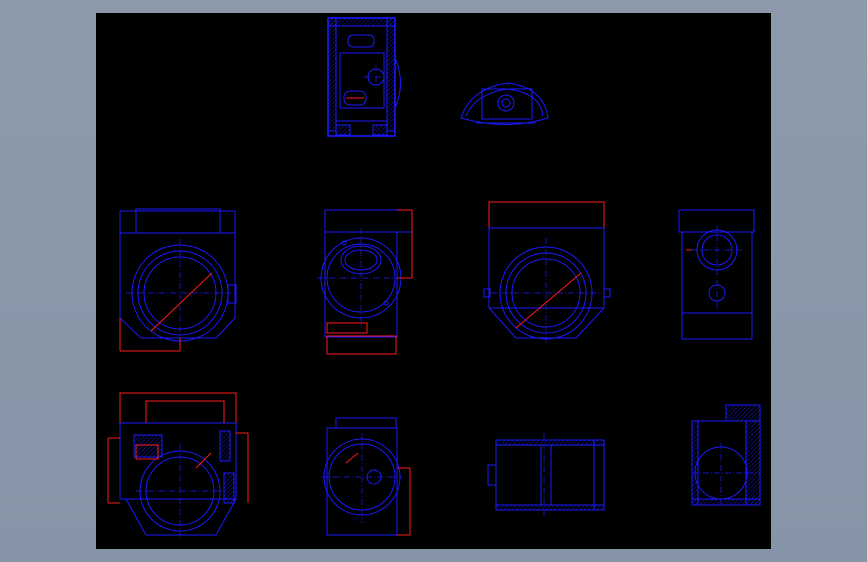 Image resolution: width=867 pixels, height=562 pixels. Describe the element at coordinates (366, 476) in the screenshot. I see `view-bottom-center` at that location.